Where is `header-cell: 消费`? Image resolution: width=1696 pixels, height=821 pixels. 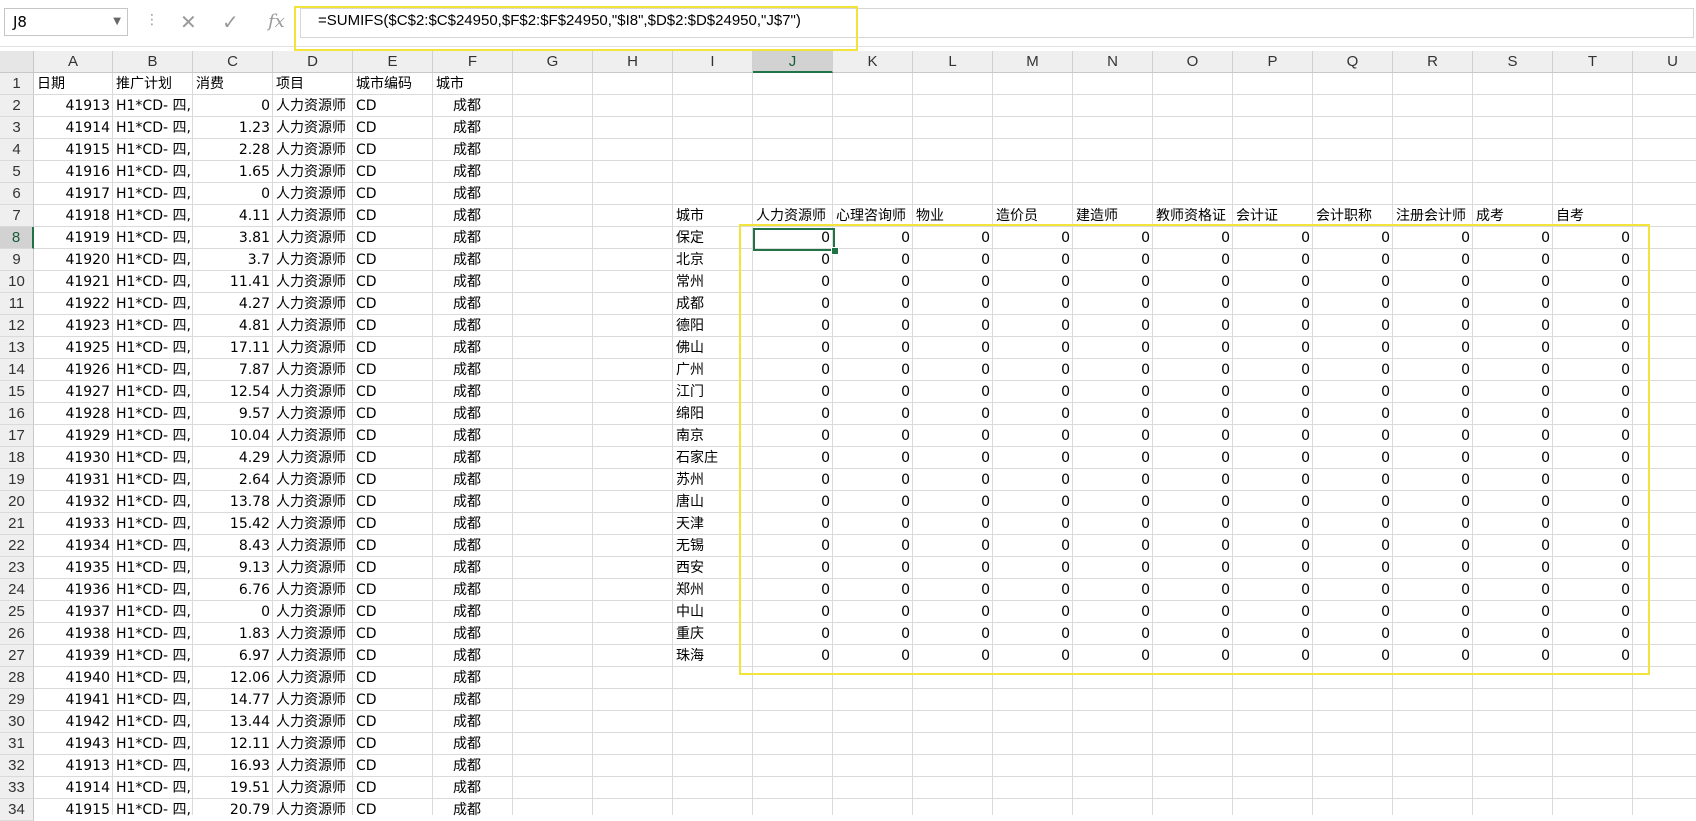 header-cell: 消费 is located at coordinates (233, 84).